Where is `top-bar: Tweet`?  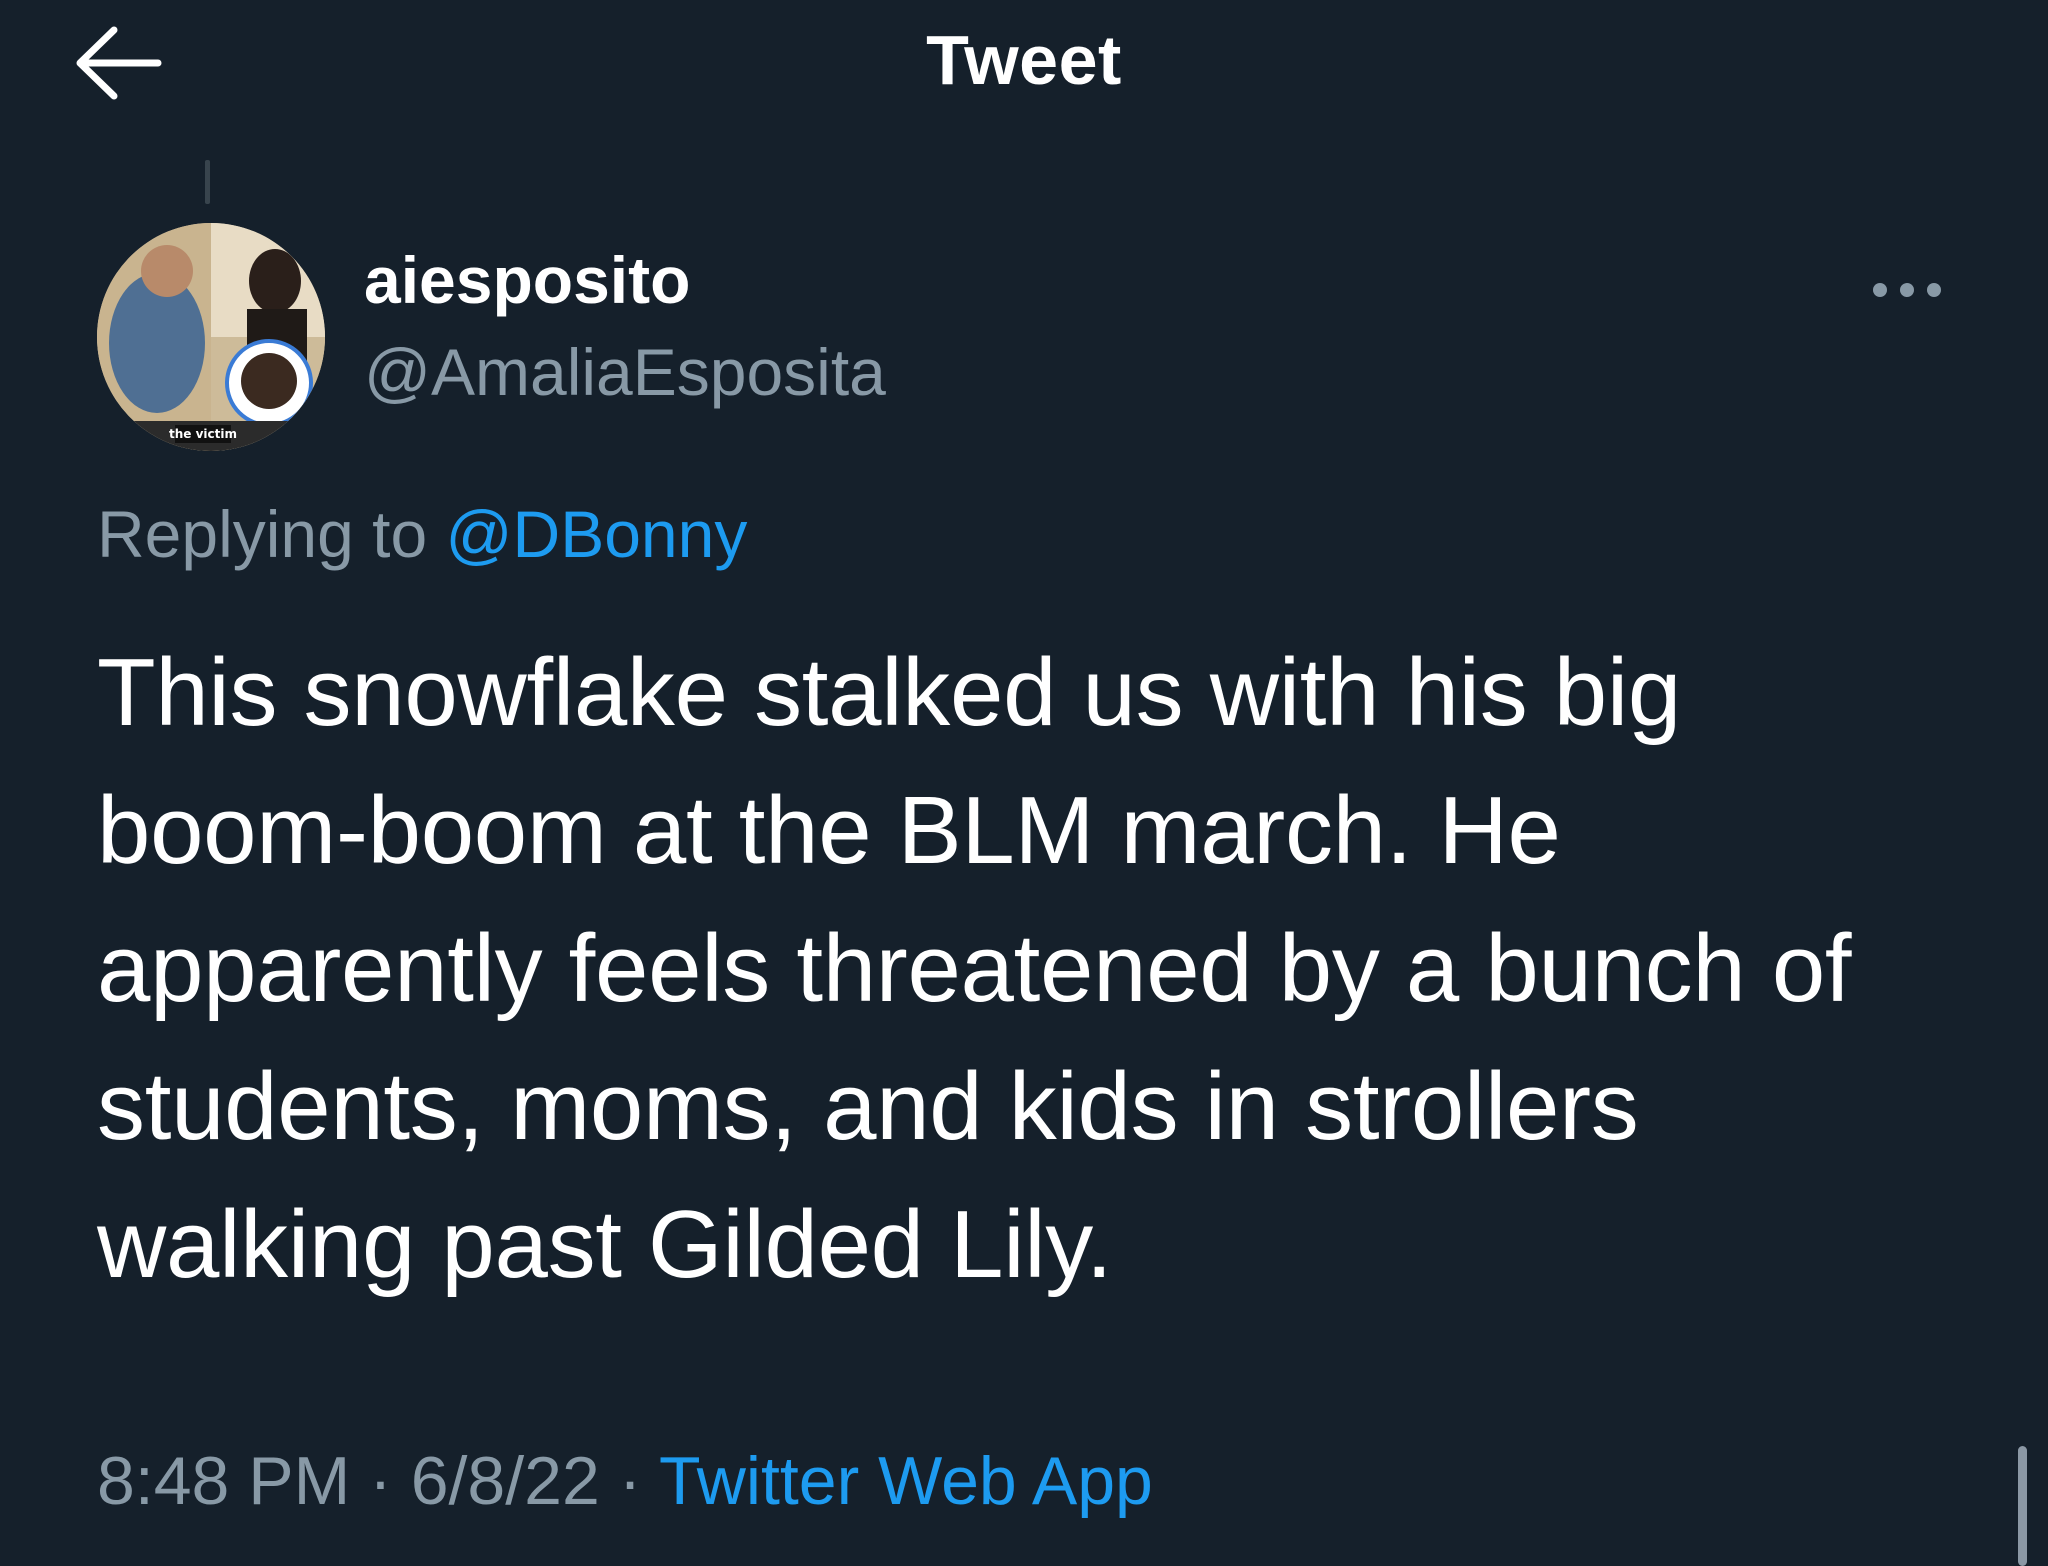 top-bar: Tweet is located at coordinates (1024, 65).